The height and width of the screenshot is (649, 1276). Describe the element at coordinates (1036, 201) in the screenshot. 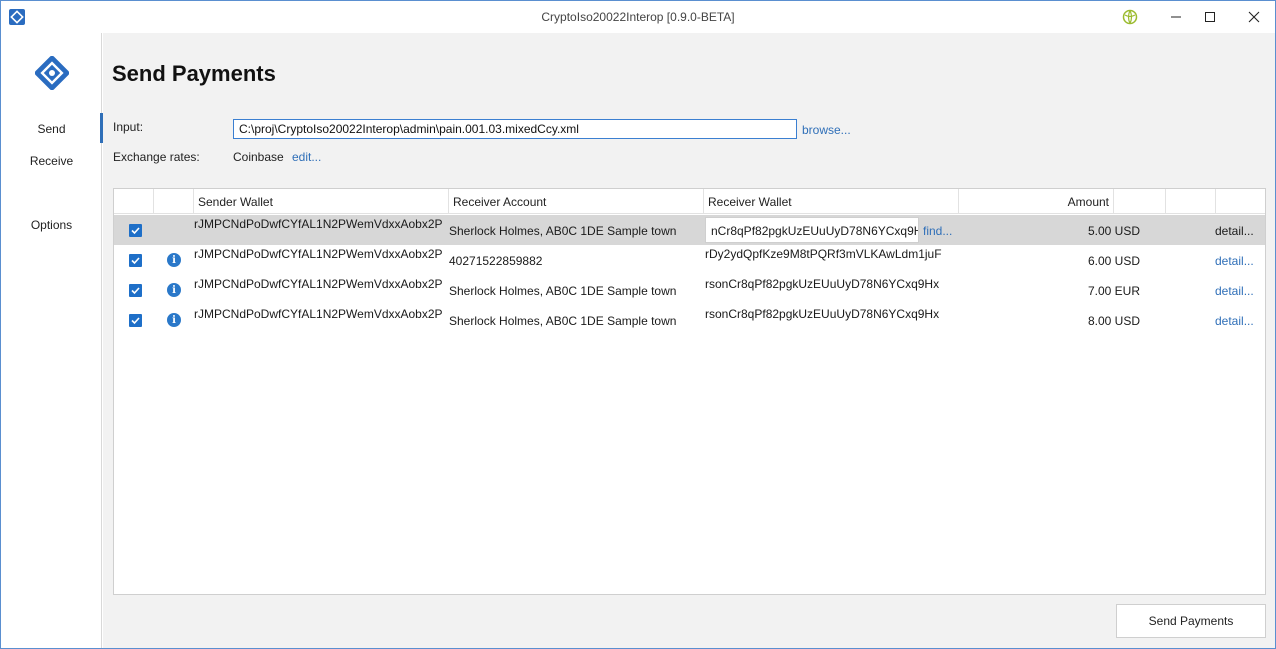

I see `column-header-amount: Amount` at that location.